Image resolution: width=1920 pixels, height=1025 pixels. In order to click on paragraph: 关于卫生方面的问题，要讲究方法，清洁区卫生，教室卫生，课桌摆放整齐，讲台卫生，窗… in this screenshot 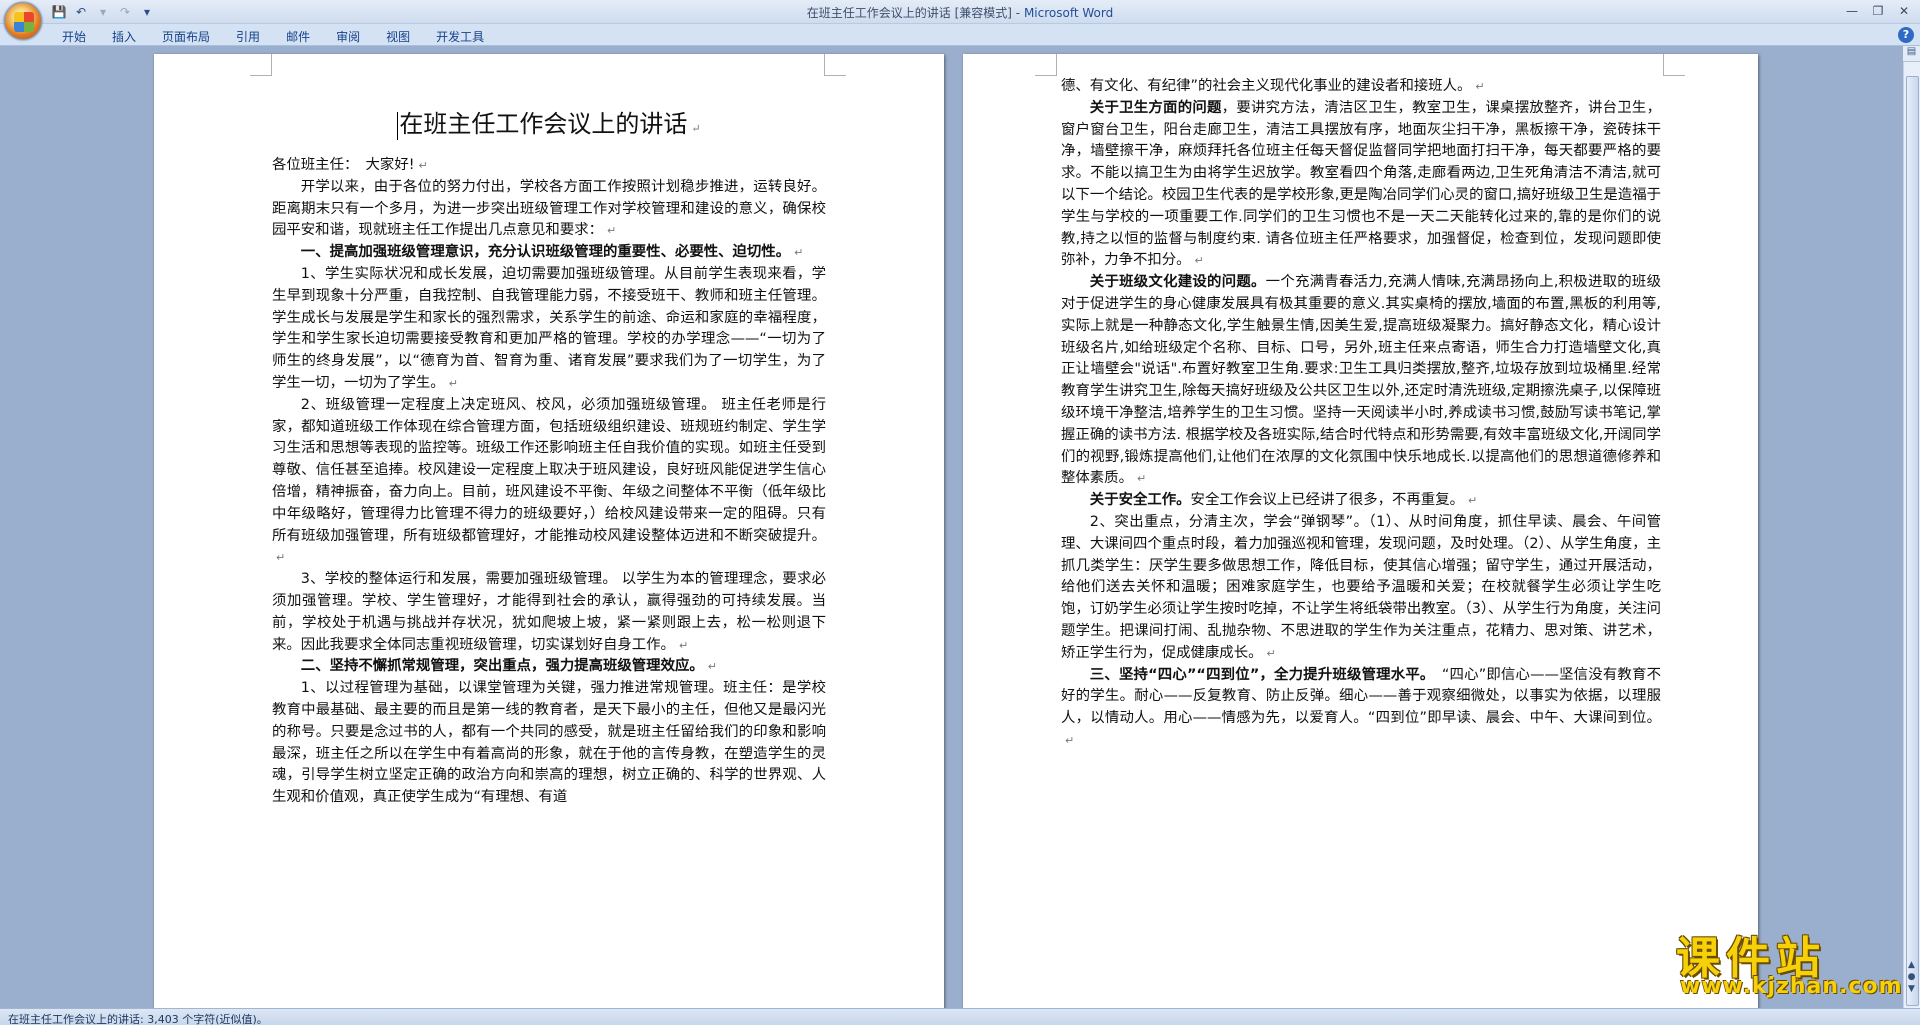, I will do `click(1361, 185)`.